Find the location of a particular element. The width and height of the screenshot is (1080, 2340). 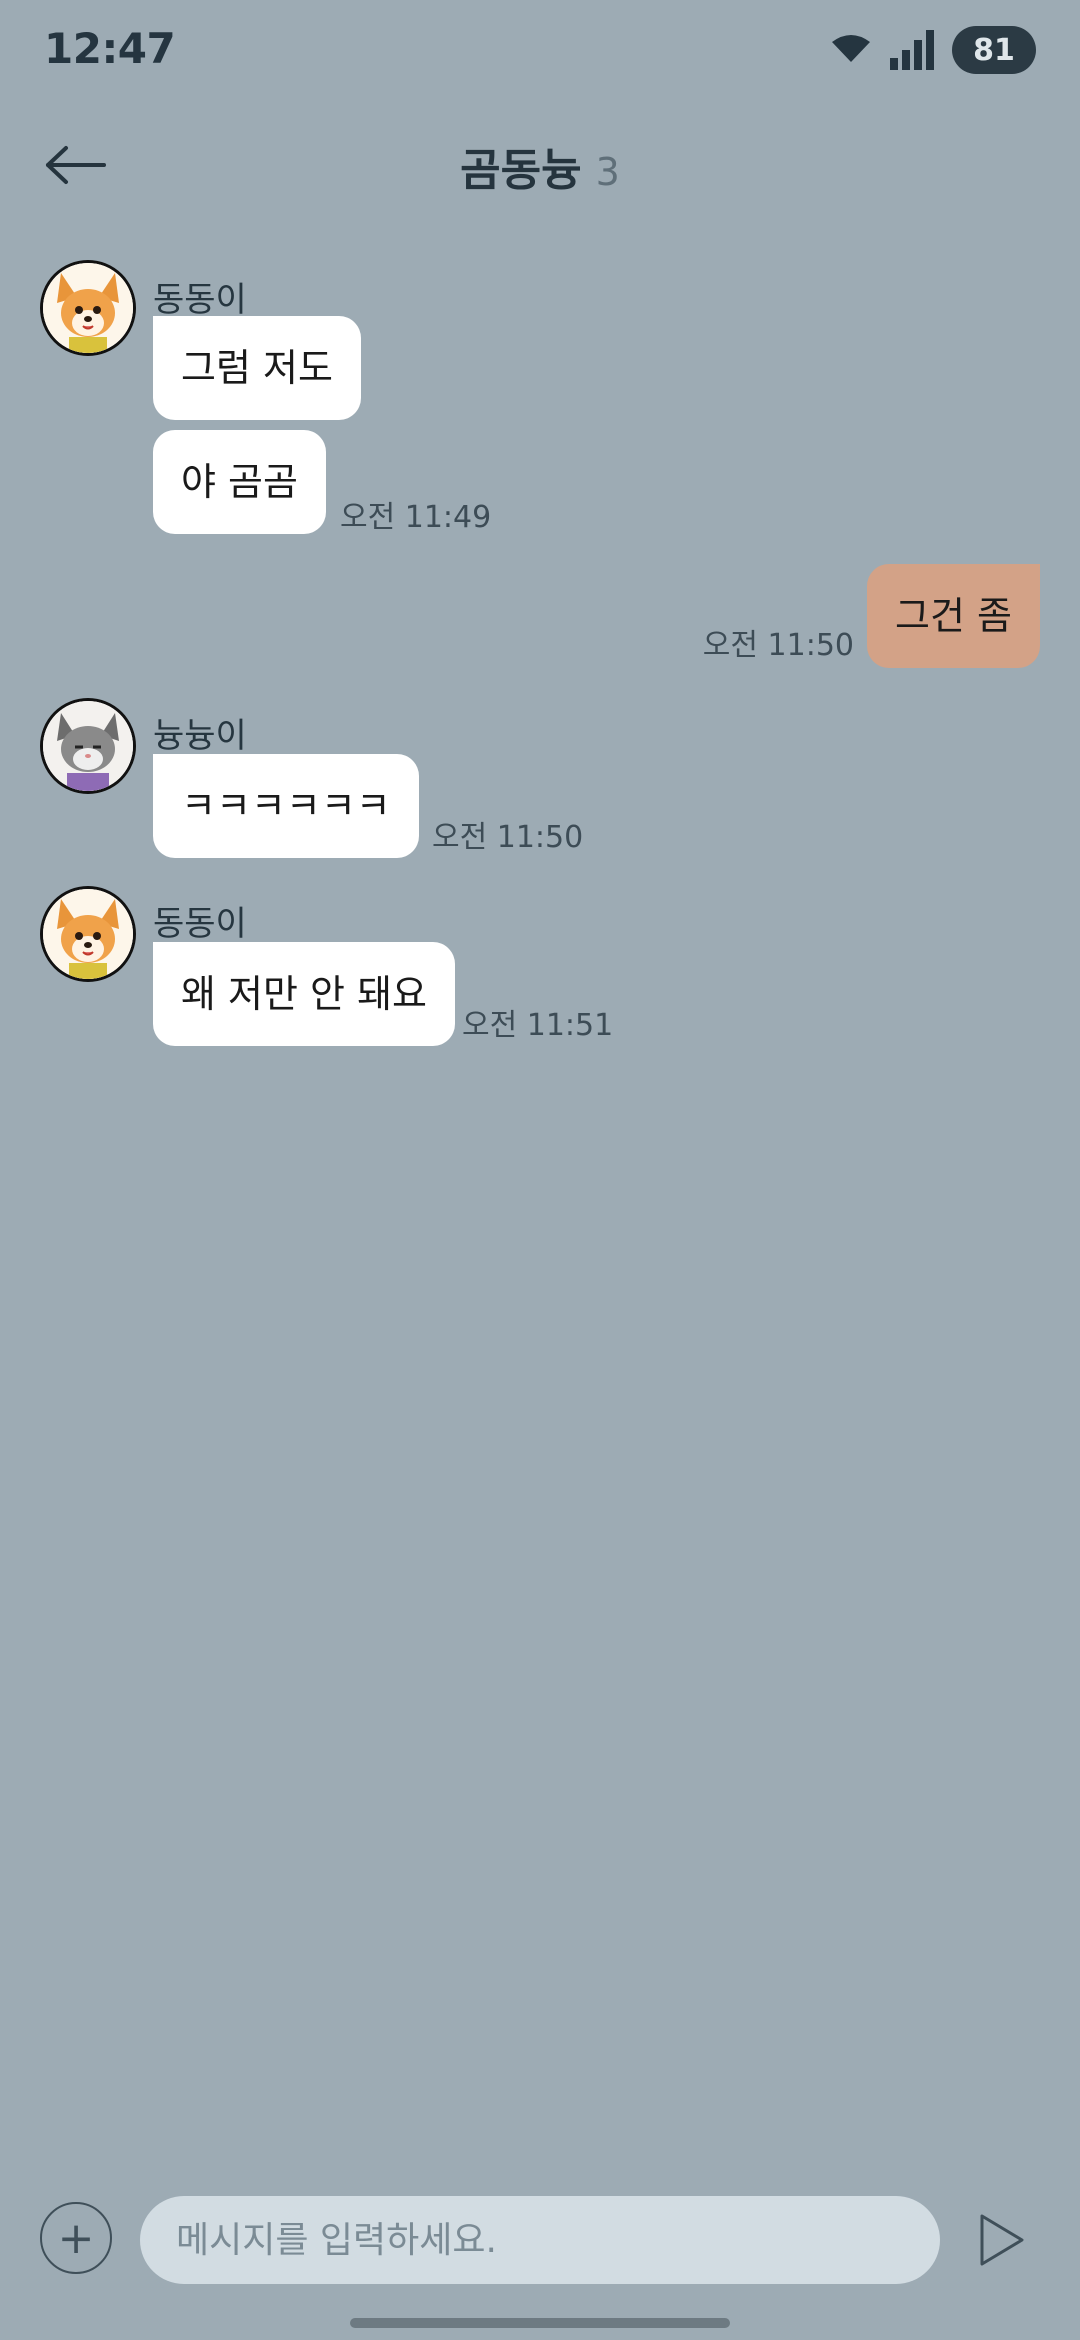

chat-header: 곰동늉 3 is located at coordinates (540, 165).